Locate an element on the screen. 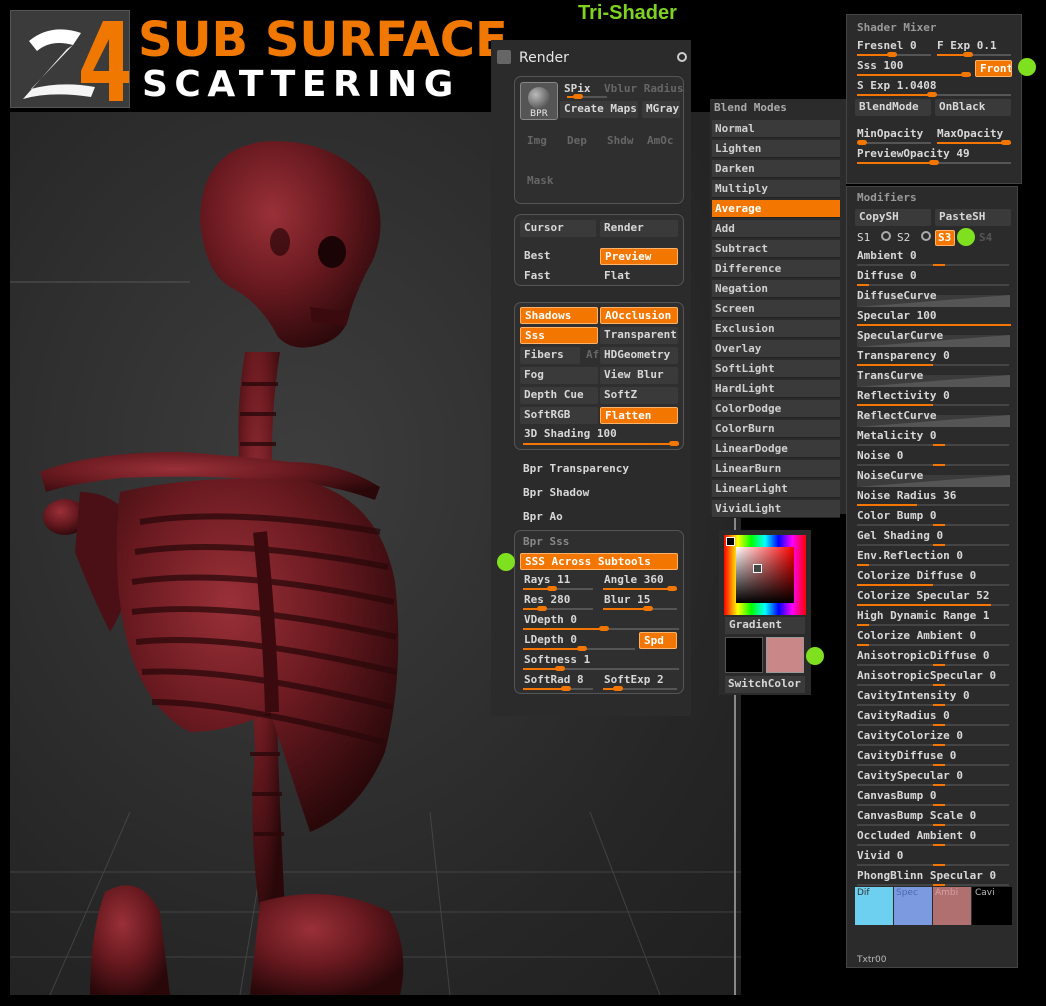 Image resolution: width=1046 pixels, height=1006 pixels. modifier-row: SpecularCurve is located at coordinates (900, 335).